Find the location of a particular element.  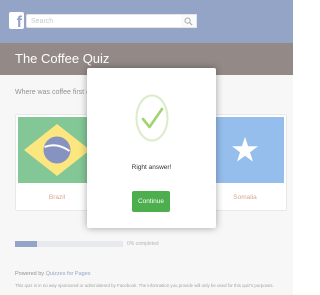

check-circle-icon is located at coordinates (152, 118).